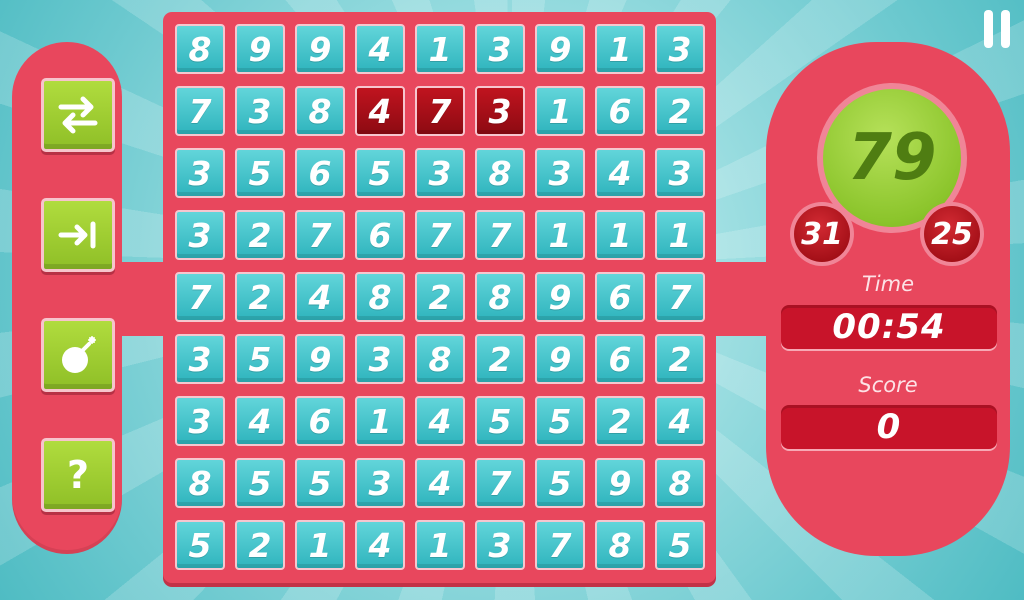 The width and height of the screenshot is (1024, 600). I want to click on swap-button, so click(78, 115).